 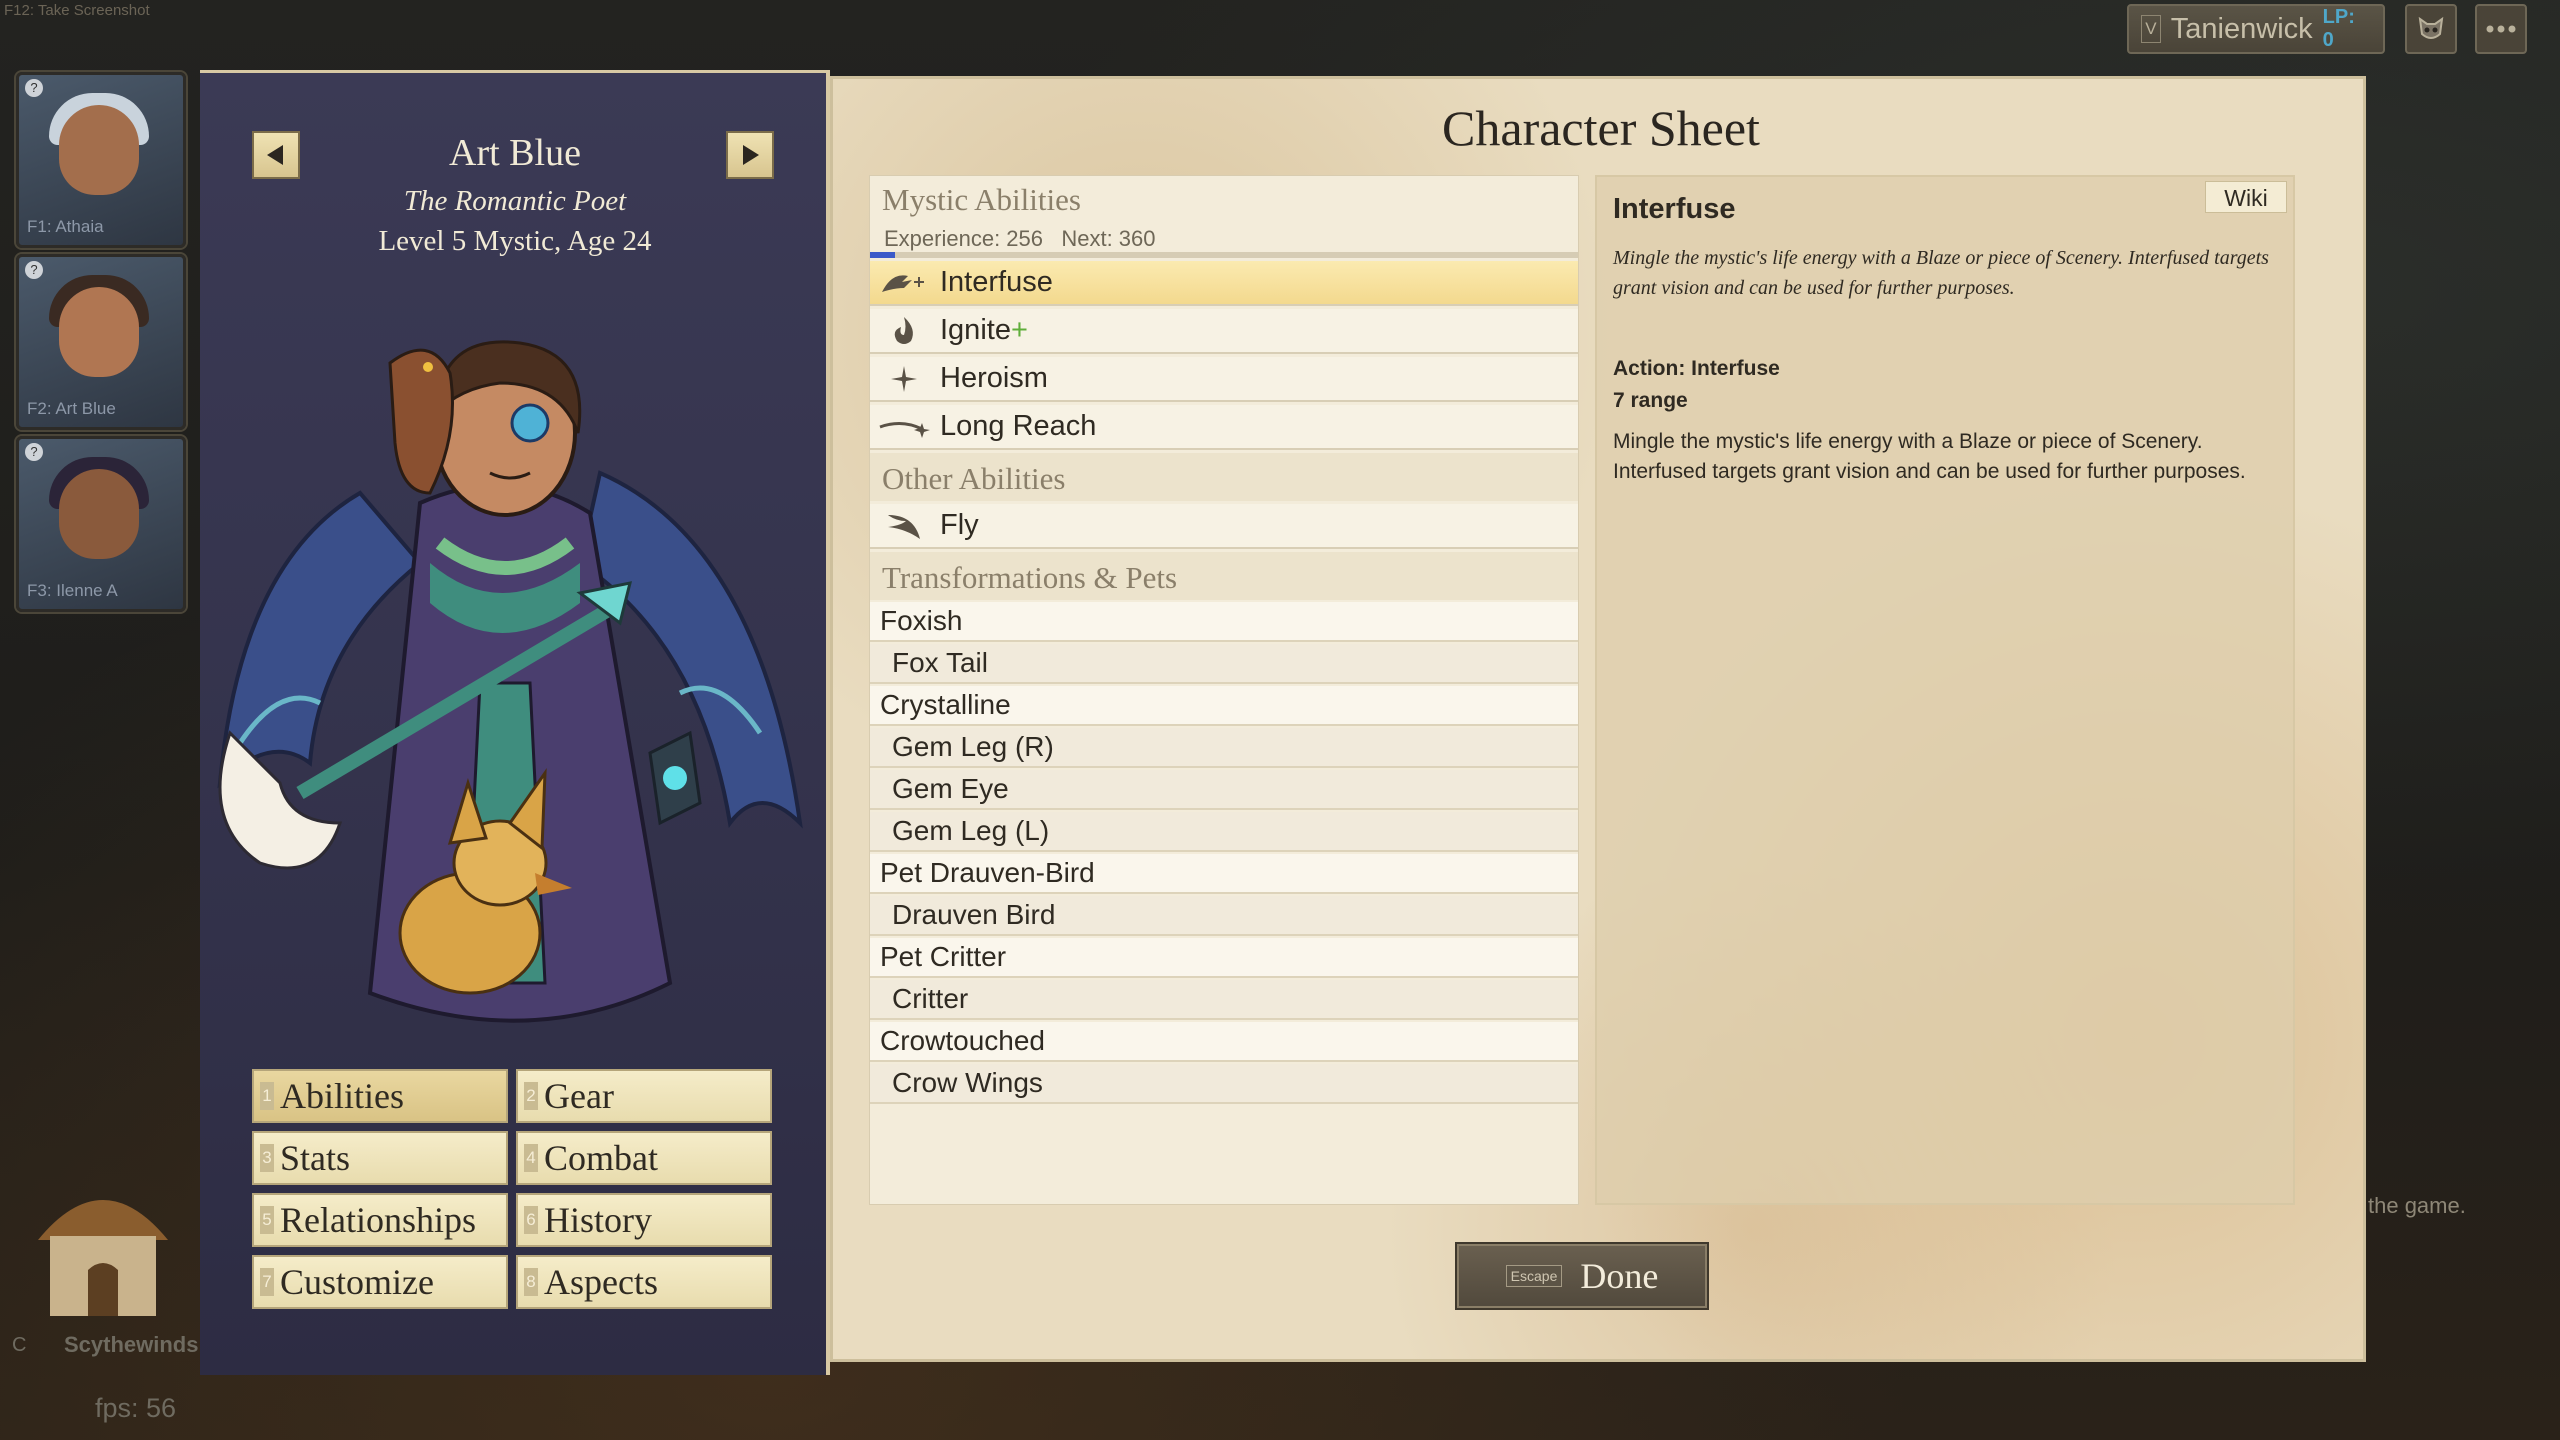 What do you see at coordinates (2151, 29) in the screenshot?
I see `player-hotkey: V` at bounding box center [2151, 29].